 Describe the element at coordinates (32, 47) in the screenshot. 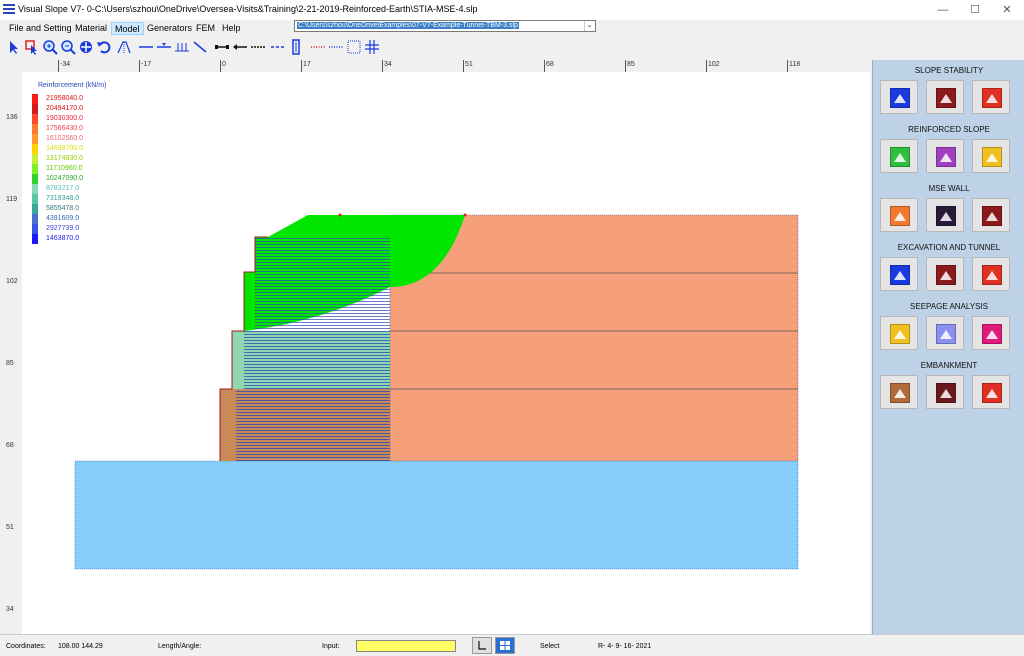

I see `select-node-icon` at that location.